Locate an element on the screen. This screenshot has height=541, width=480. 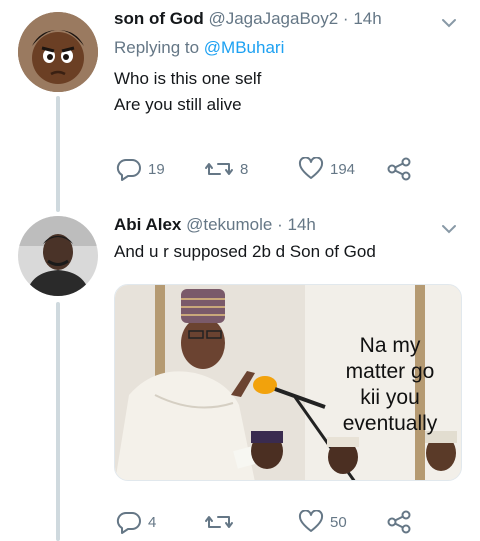
mention-link: @MBuhari is located at coordinates (244, 47).